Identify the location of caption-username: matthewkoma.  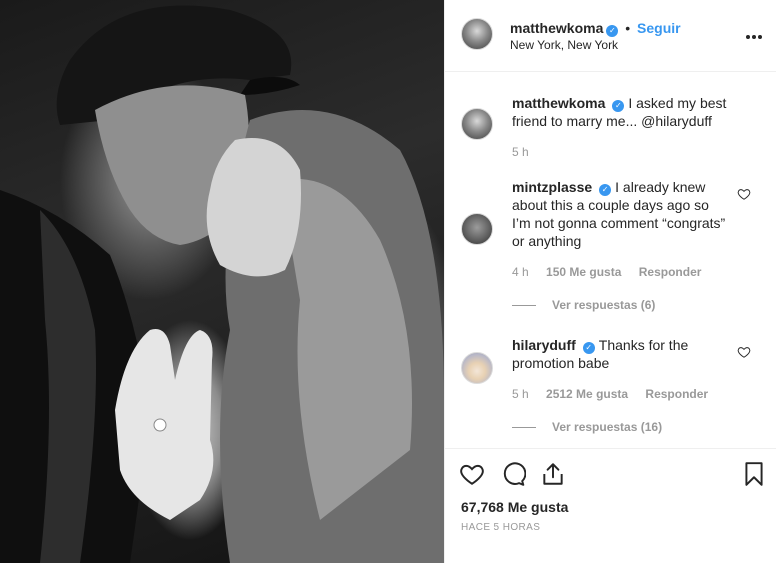
(558, 103).